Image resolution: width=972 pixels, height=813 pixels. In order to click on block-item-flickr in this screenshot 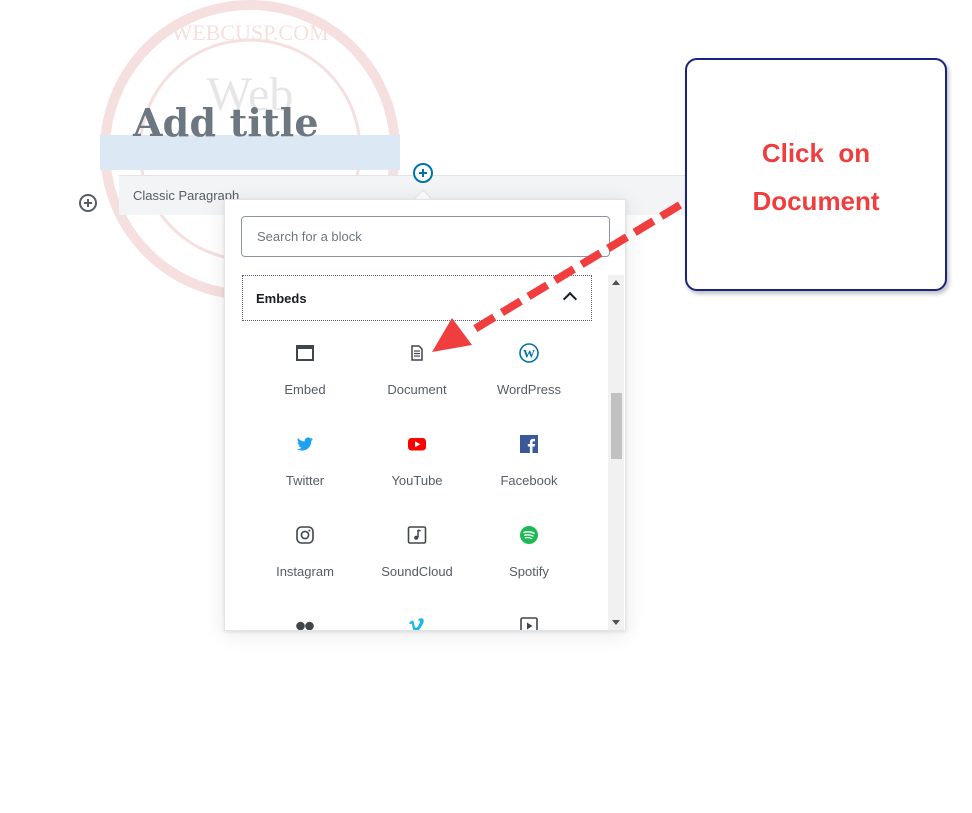, I will do `click(305, 619)`.